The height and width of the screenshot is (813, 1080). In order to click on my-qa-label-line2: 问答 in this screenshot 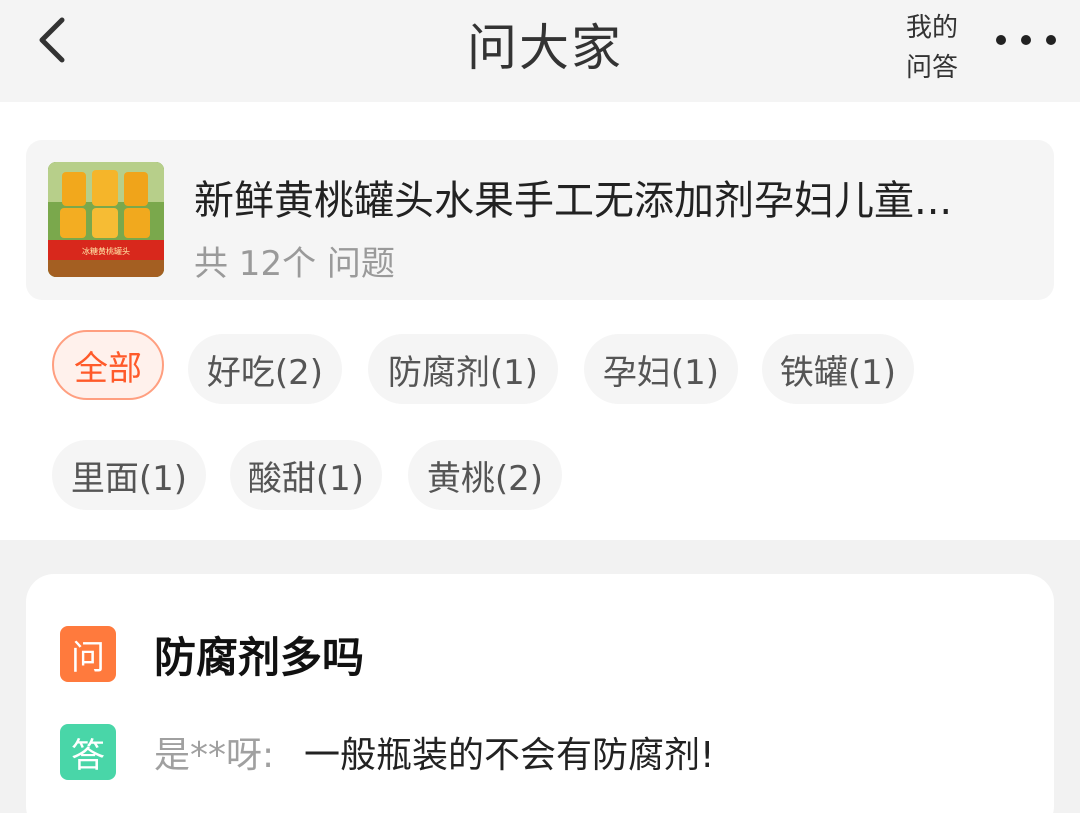, I will do `click(932, 68)`.